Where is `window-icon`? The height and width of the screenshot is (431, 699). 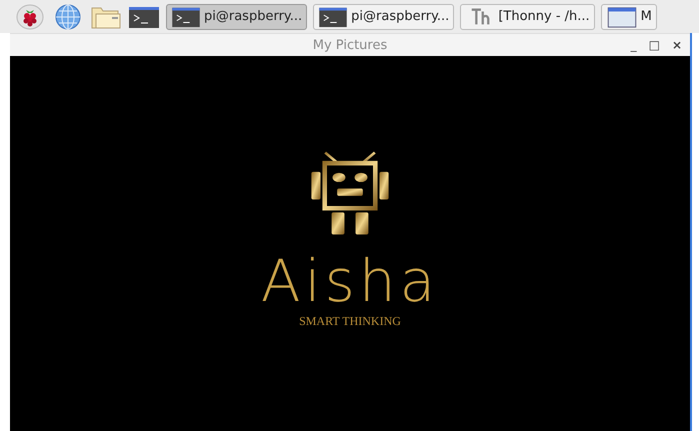 window-icon is located at coordinates (622, 17).